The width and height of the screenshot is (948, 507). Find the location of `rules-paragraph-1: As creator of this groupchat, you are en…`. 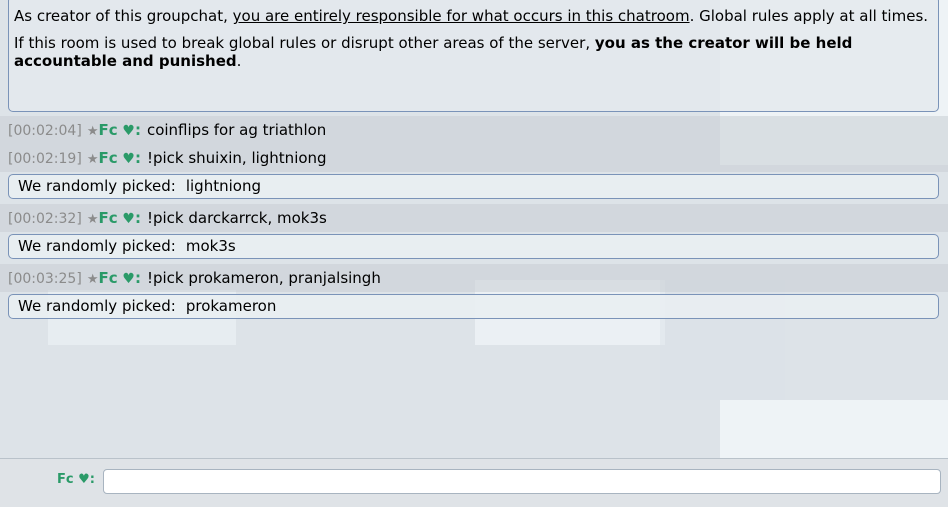

rules-paragraph-1: As creator of this groupchat, you are en… is located at coordinates (471, 16).